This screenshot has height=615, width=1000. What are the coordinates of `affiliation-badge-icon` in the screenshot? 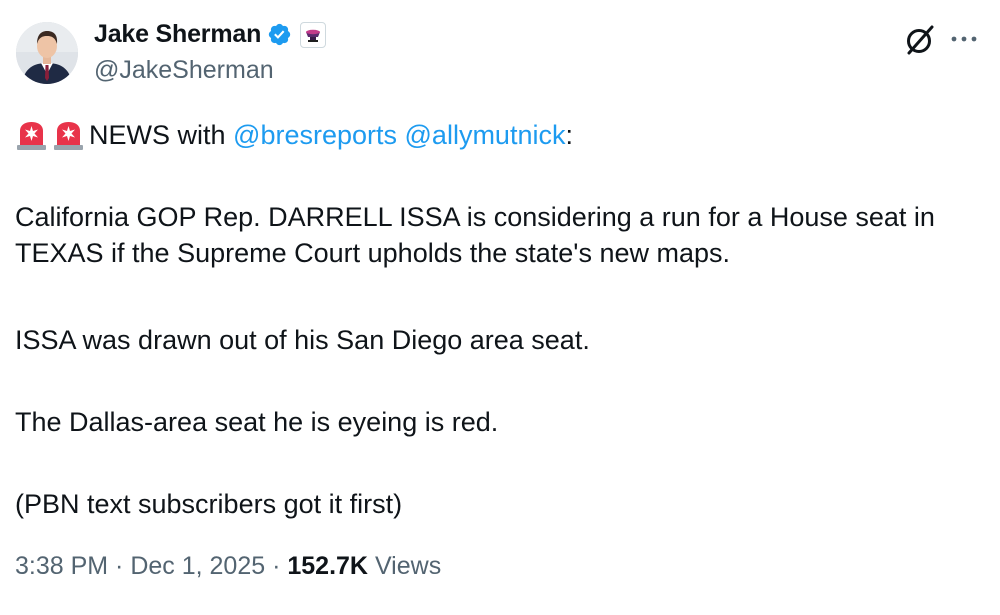 It's located at (313, 34).